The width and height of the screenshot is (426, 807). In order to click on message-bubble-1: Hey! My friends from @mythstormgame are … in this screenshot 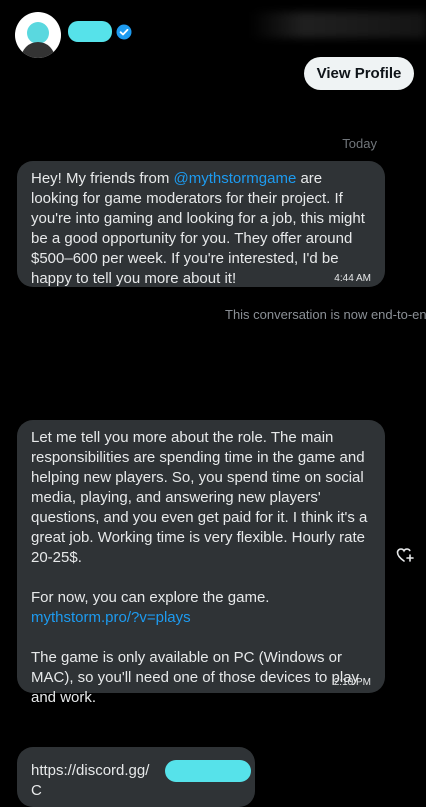, I will do `click(201, 224)`.